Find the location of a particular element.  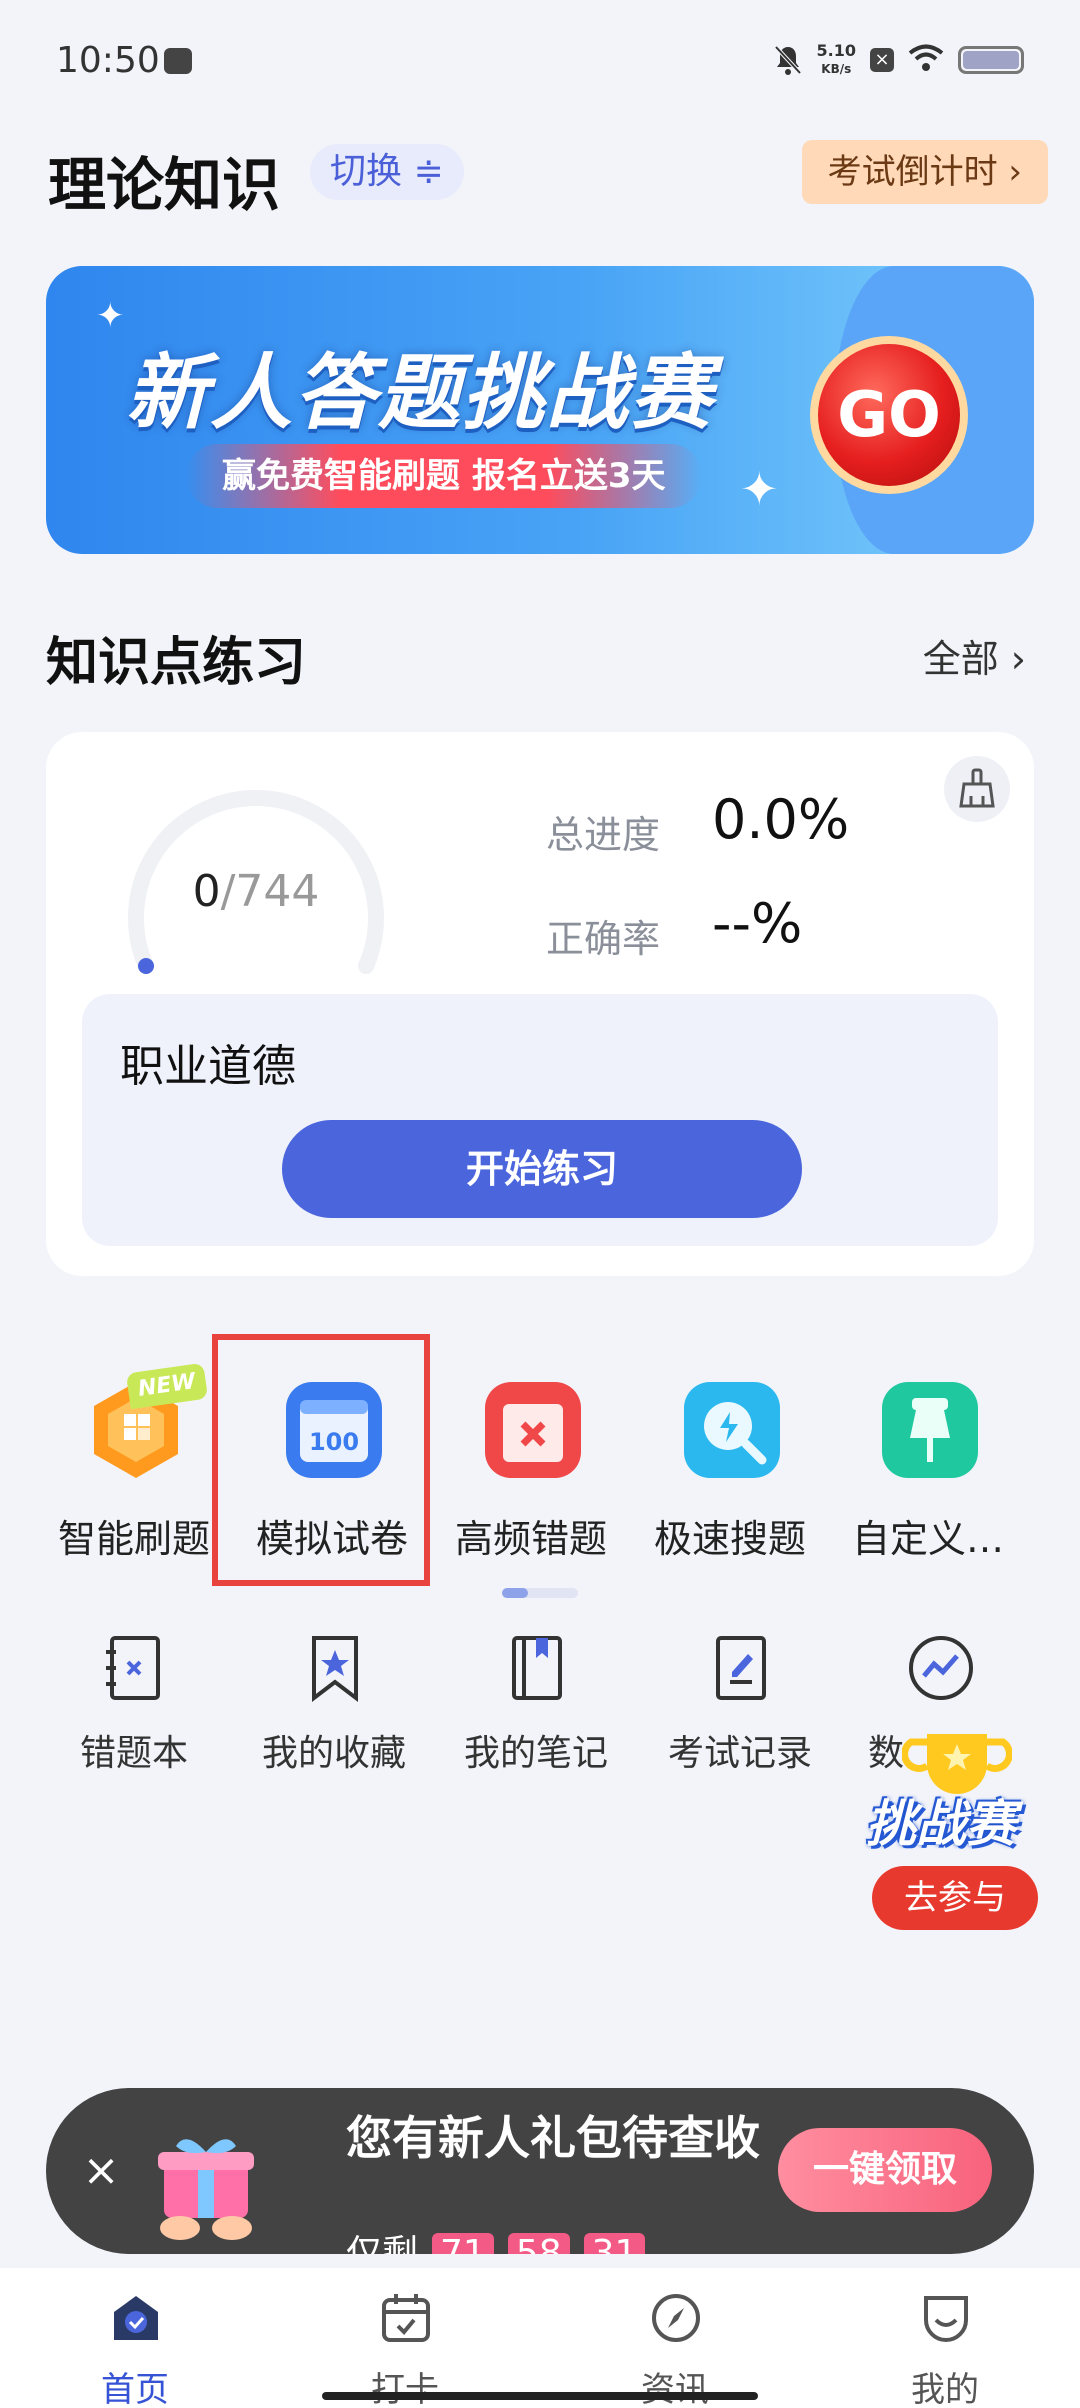

net-speed: 5.10 KB/s is located at coordinates (836, 60).